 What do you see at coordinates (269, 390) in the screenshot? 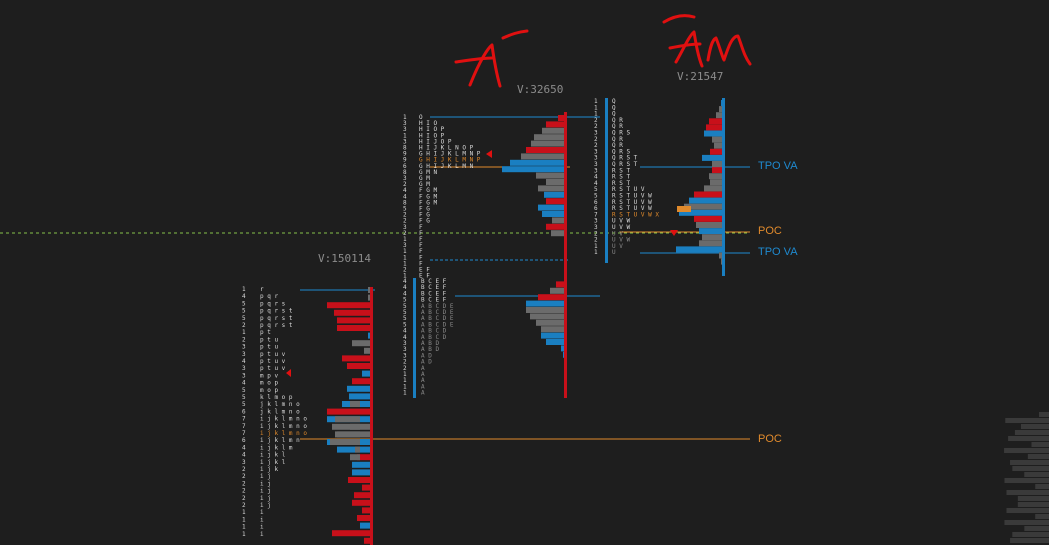
I see `tpo-letters-left: m o p` at bounding box center [269, 390].